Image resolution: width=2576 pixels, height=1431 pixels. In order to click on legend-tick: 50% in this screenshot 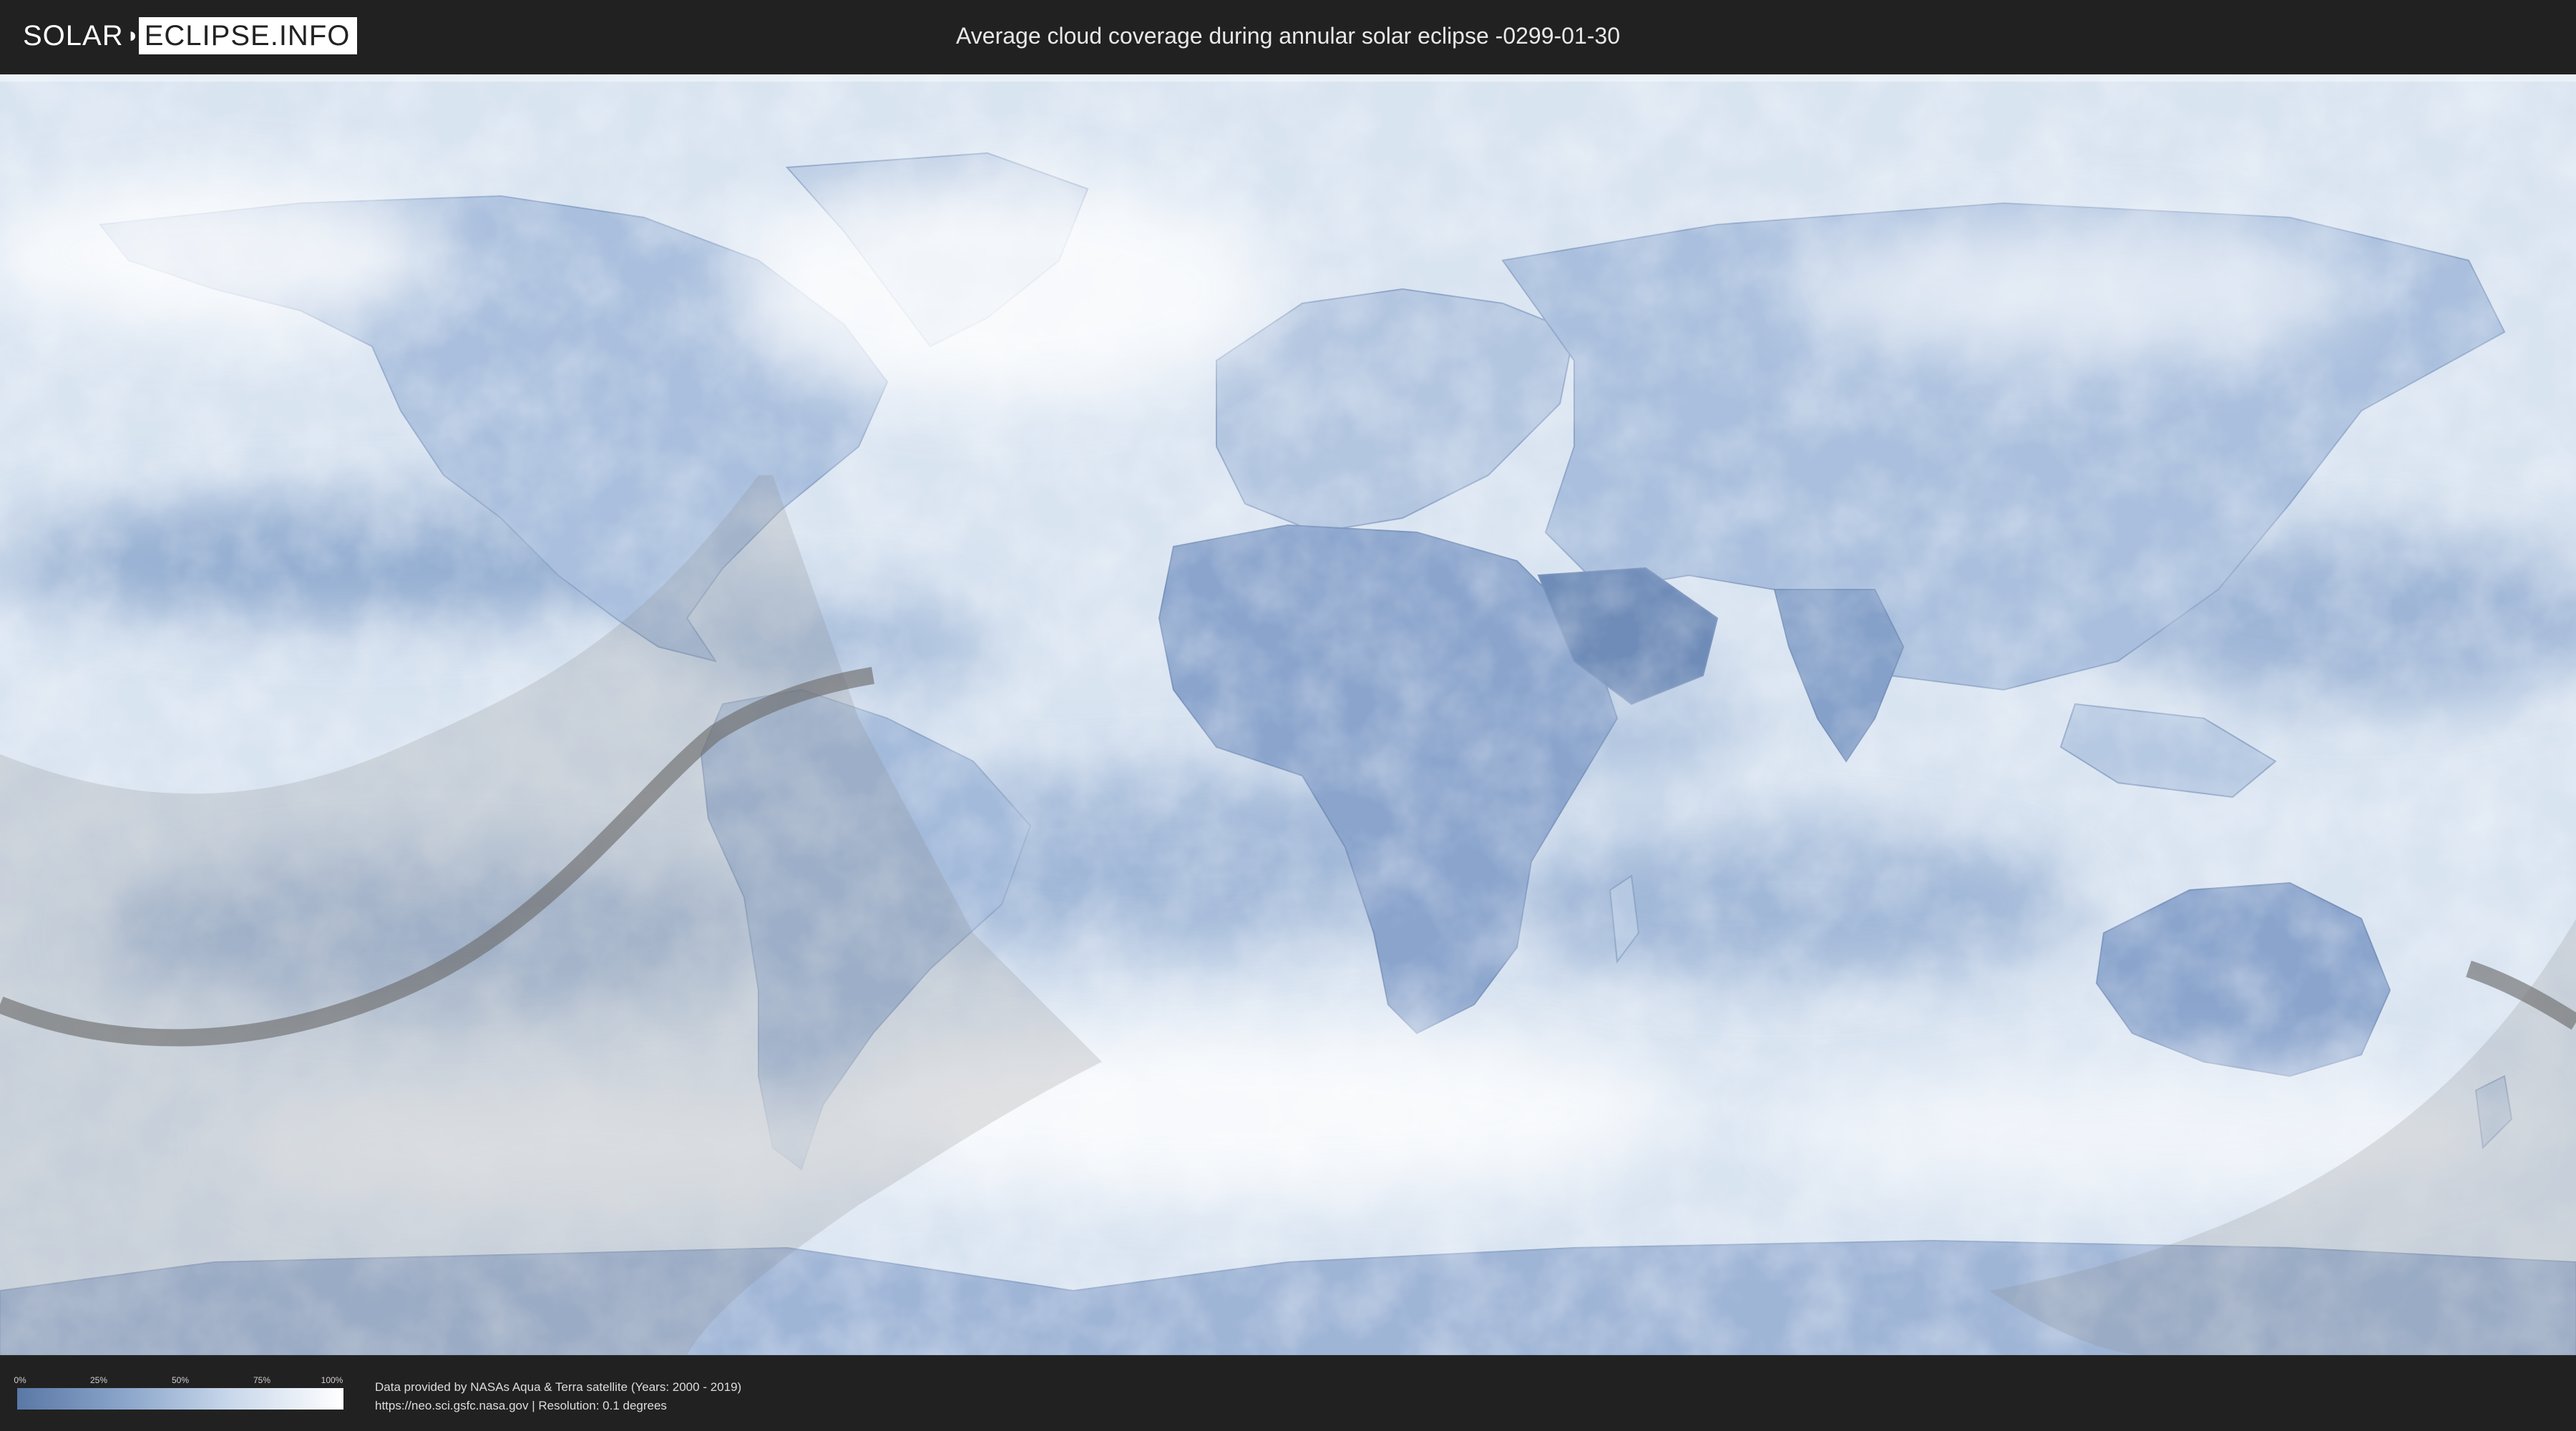, I will do `click(180, 1380)`.